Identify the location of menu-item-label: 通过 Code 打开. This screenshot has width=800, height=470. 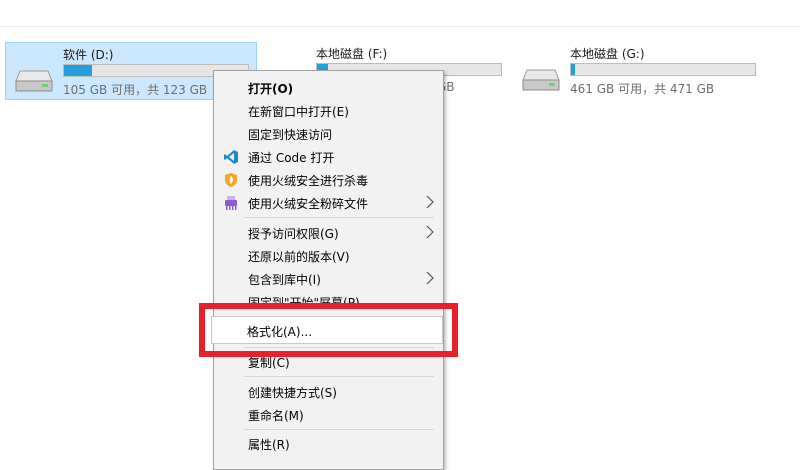
(291, 158).